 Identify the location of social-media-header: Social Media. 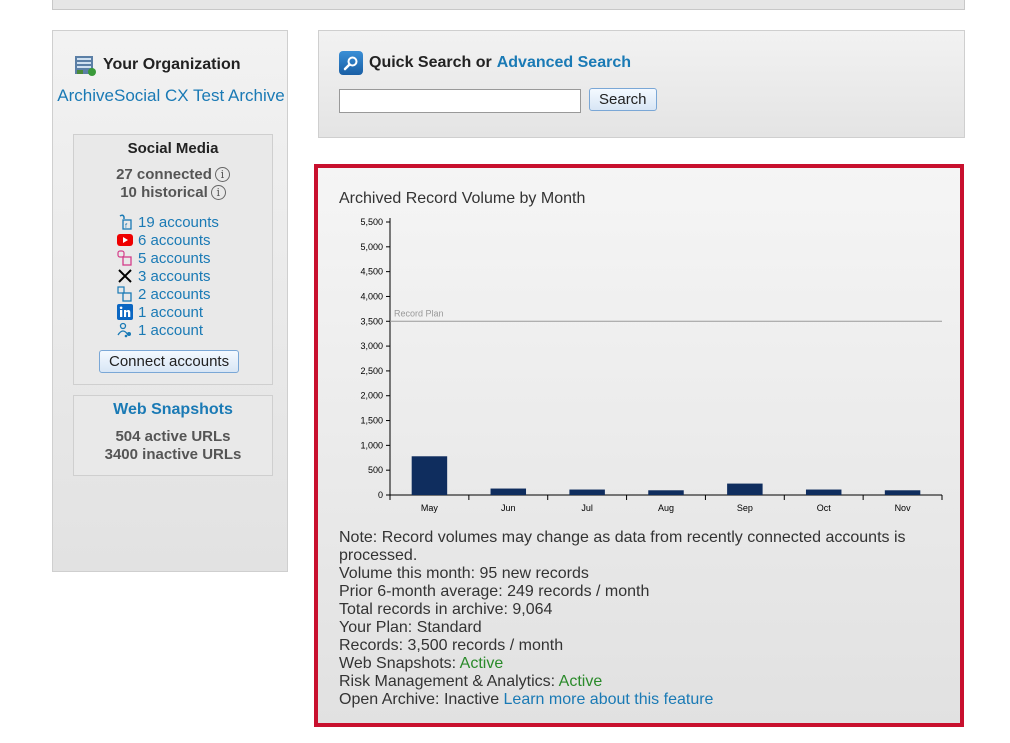
(173, 148).